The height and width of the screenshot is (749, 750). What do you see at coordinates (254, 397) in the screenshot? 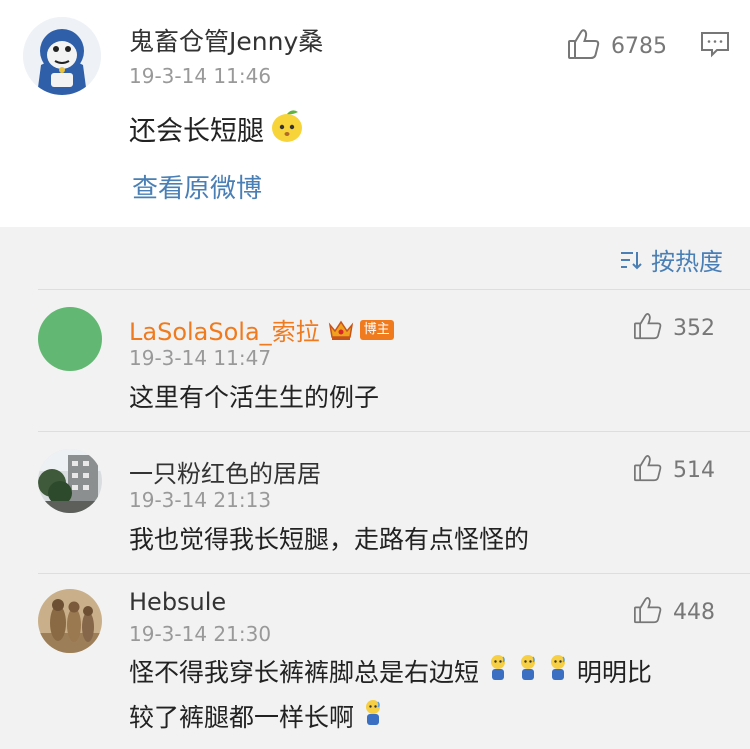
I see `comment-text: 这里有个活生生的例子` at bounding box center [254, 397].